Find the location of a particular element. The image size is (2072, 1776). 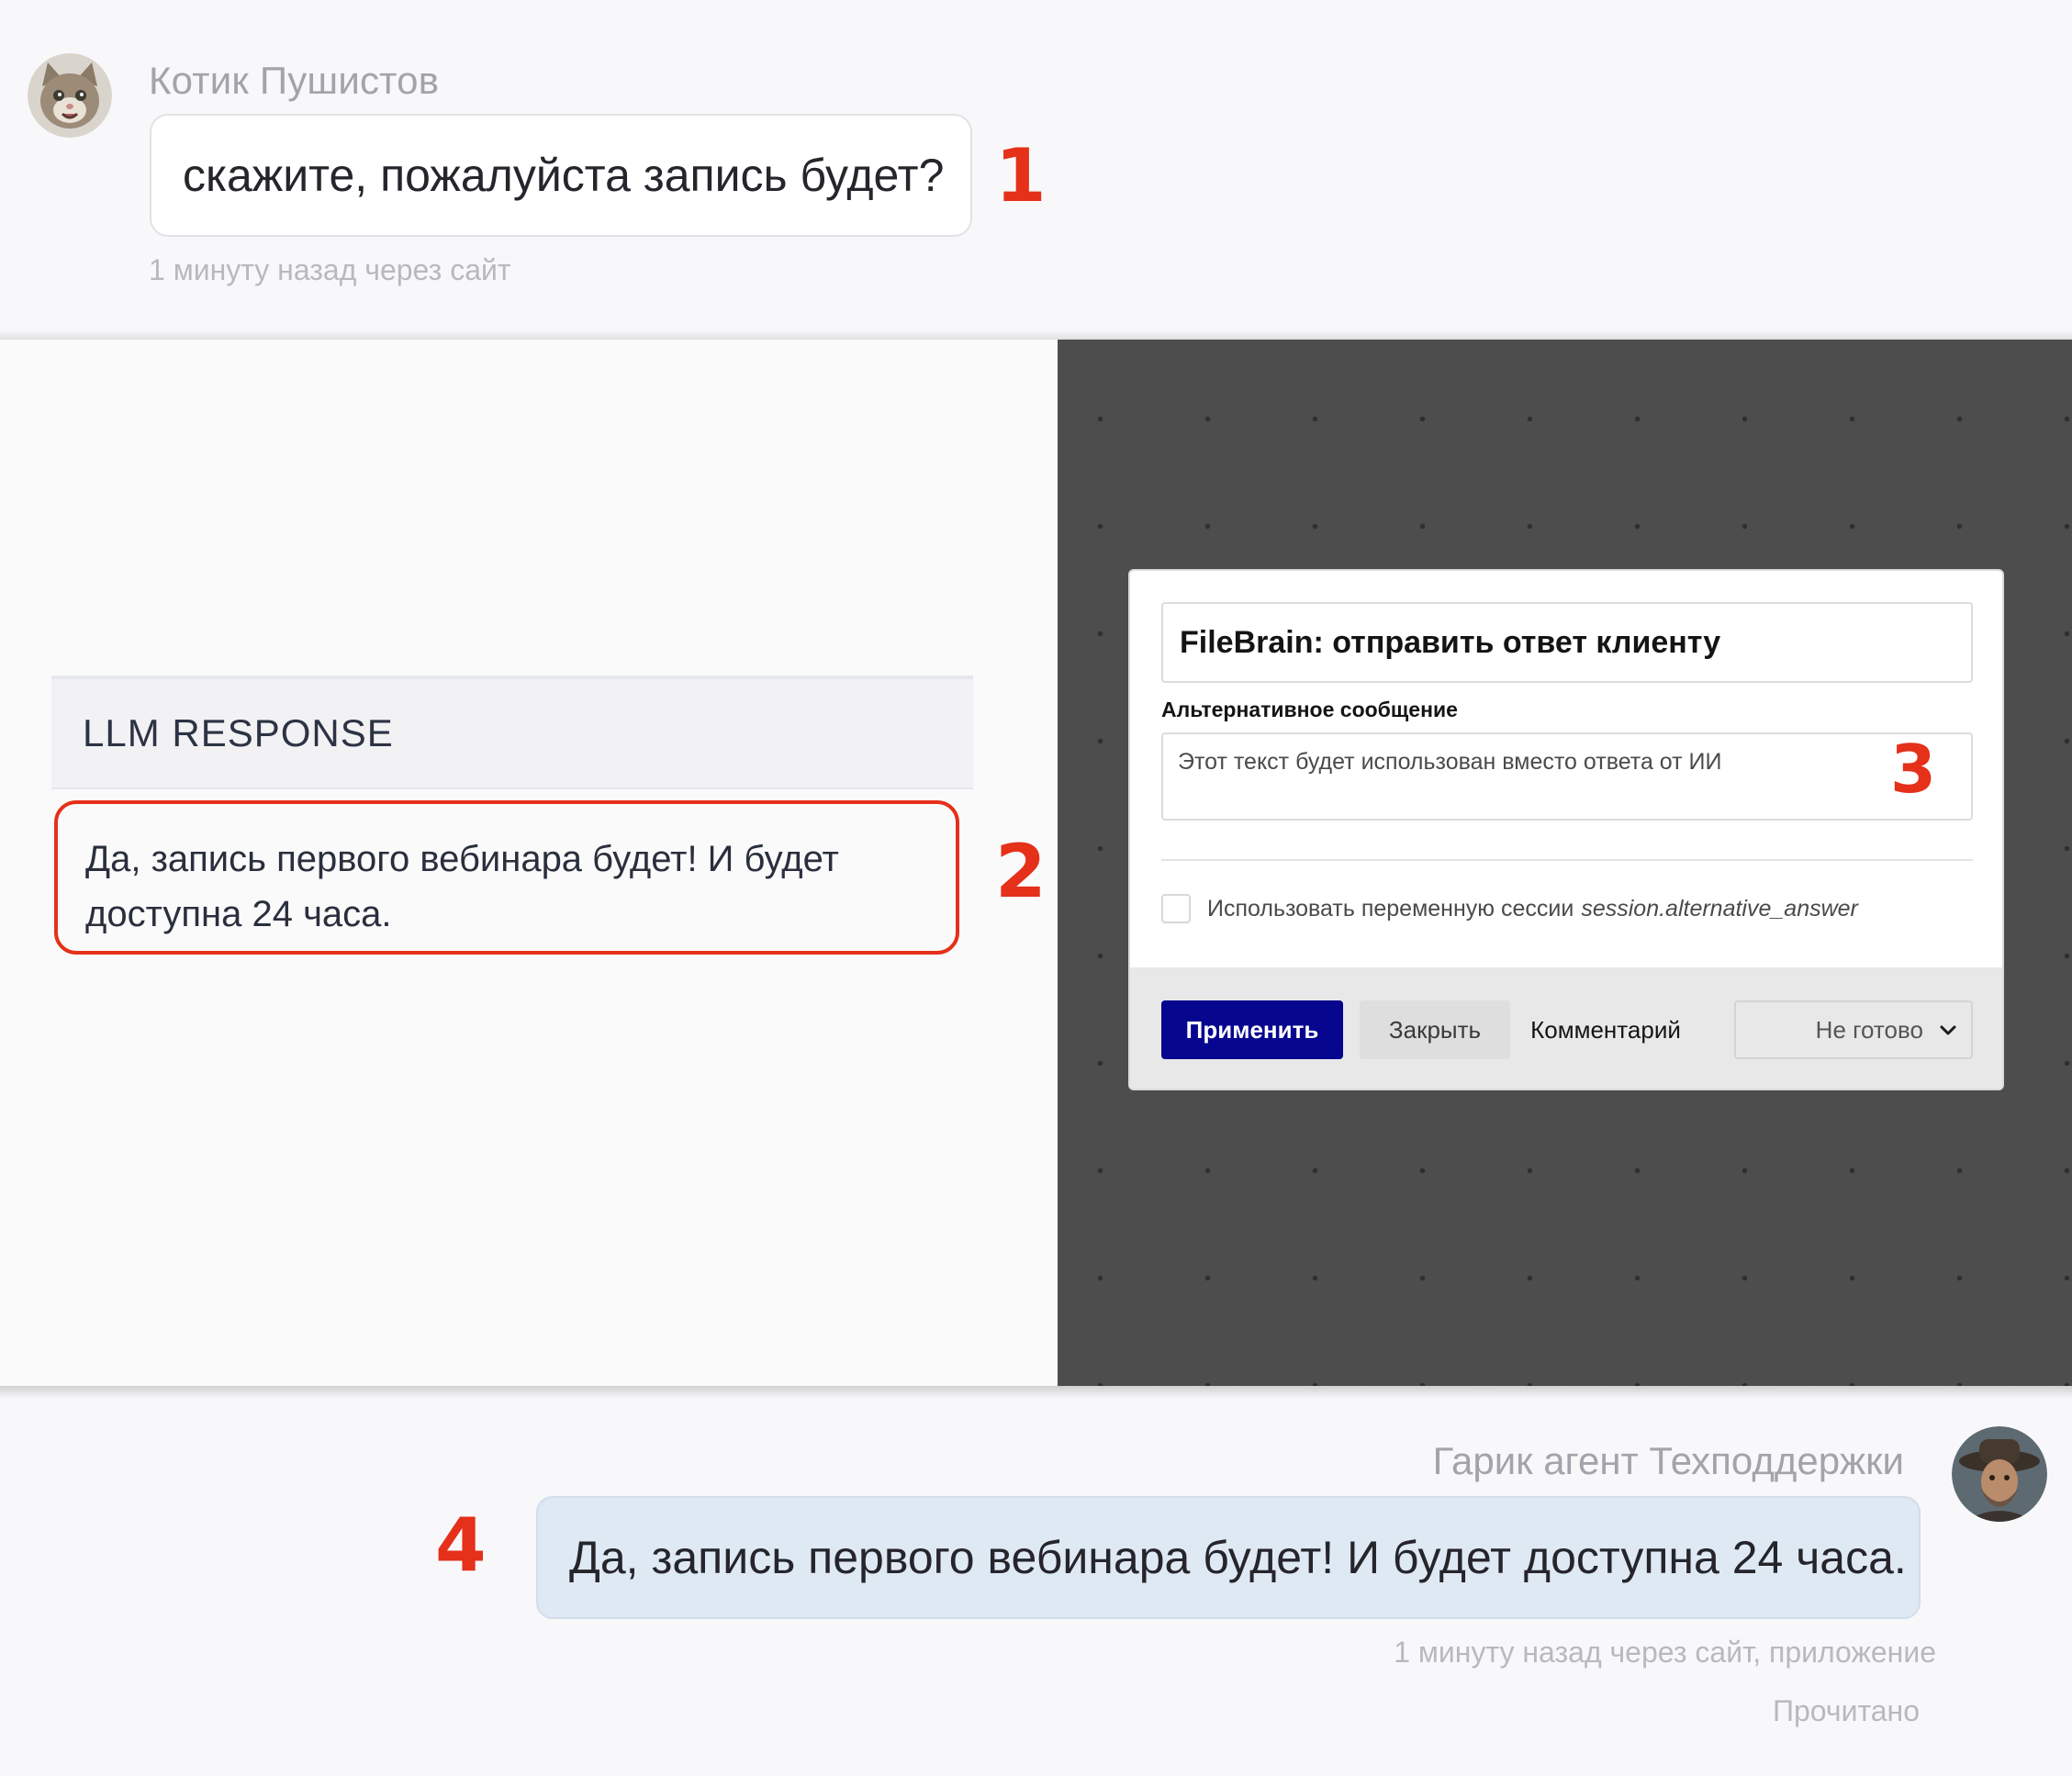

client-message-text: скажите, пожалуйста запись будет? is located at coordinates (564, 175).